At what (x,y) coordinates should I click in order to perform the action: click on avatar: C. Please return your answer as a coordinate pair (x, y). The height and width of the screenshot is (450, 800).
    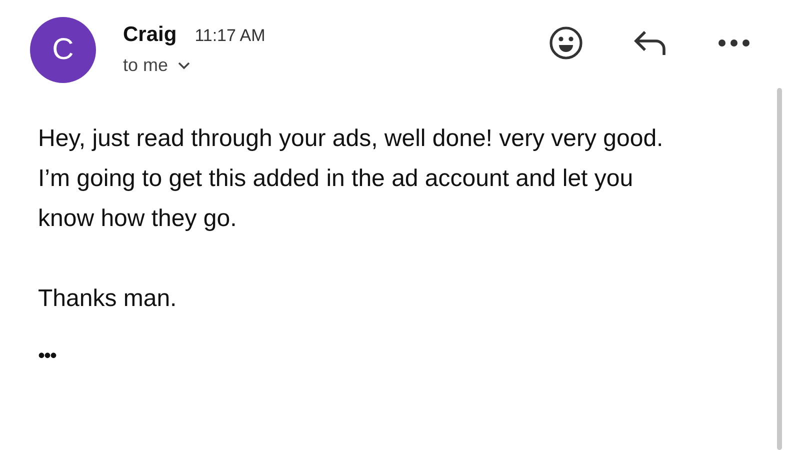
    Looking at the image, I should click on (63, 50).